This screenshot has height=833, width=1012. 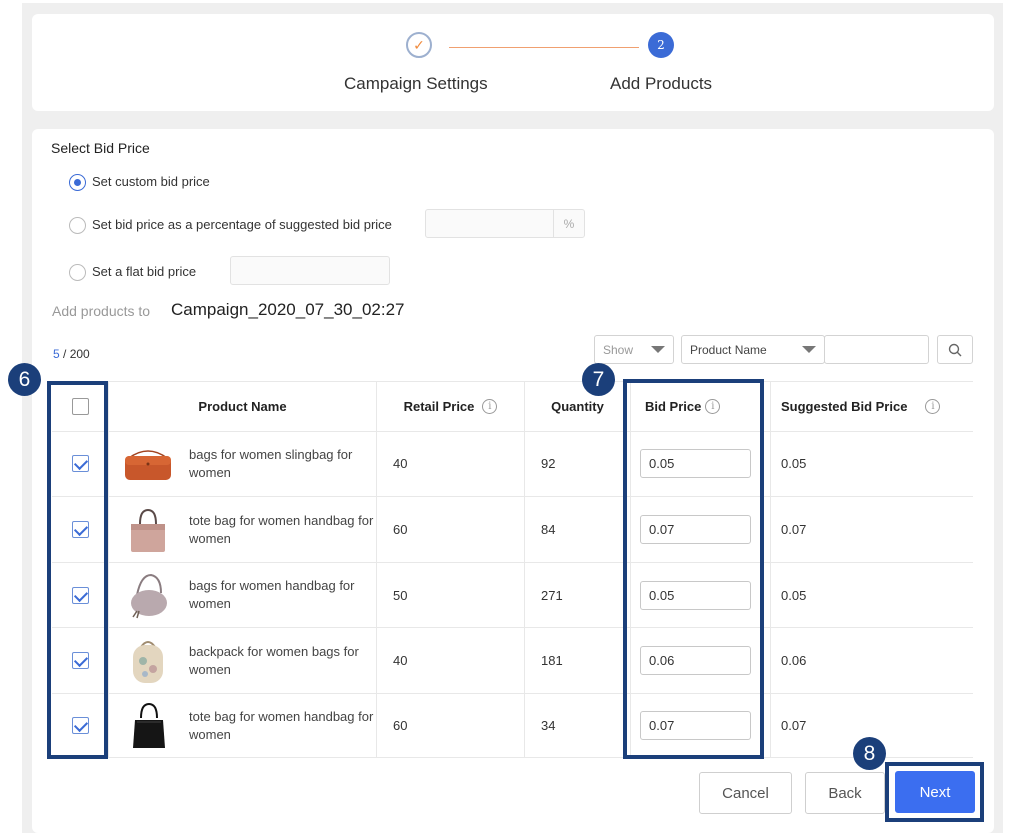 What do you see at coordinates (451, 595) in the screenshot?
I see `retail-price: 50` at bounding box center [451, 595].